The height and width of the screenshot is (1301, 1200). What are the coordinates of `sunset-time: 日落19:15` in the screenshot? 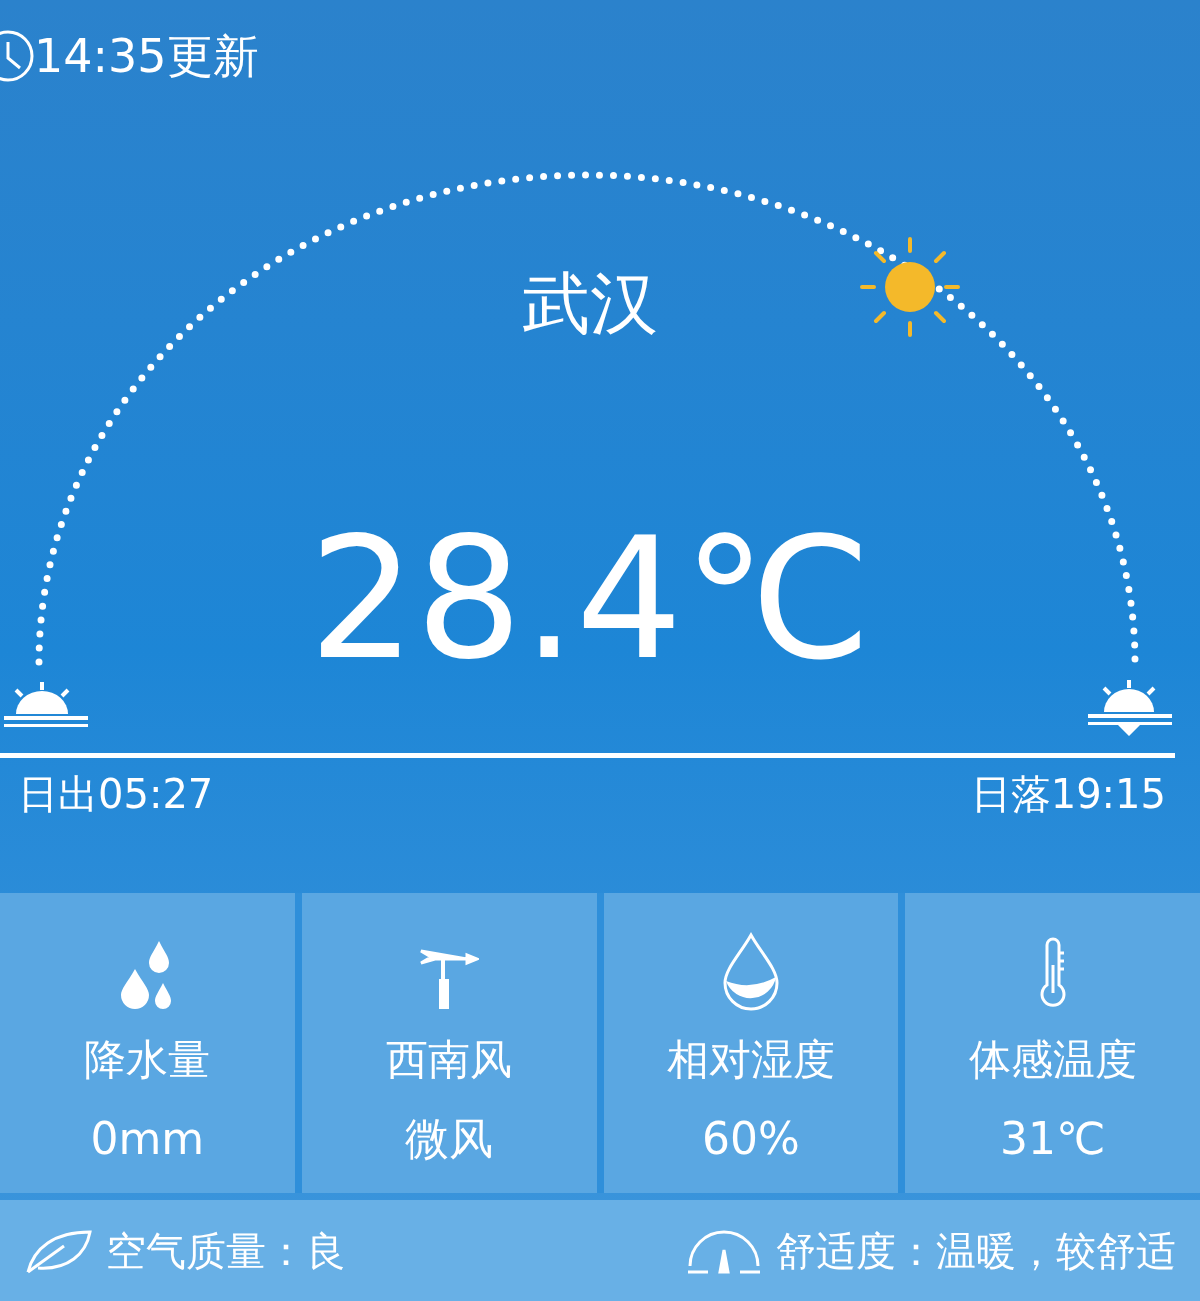 It's located at (1068, 794).